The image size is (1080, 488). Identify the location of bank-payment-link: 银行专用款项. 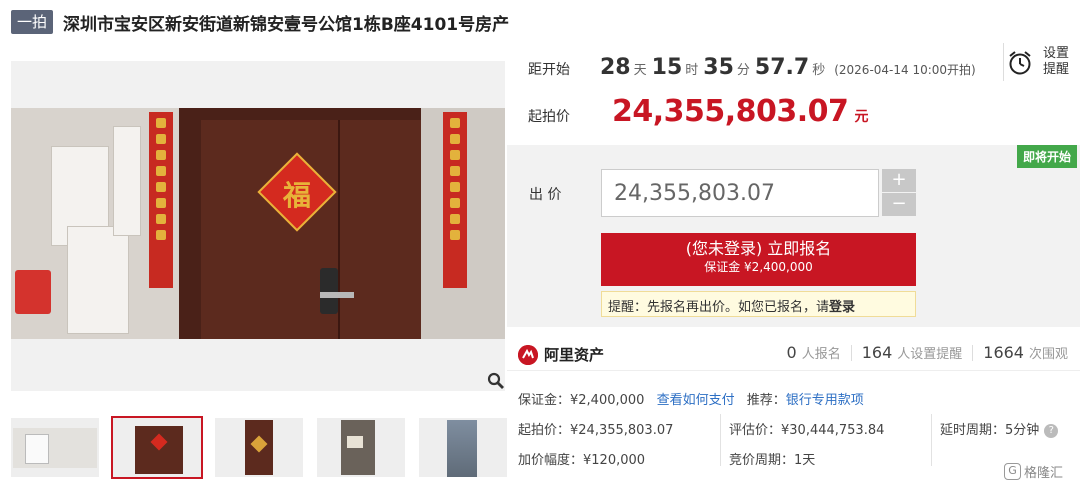
(825, 400).